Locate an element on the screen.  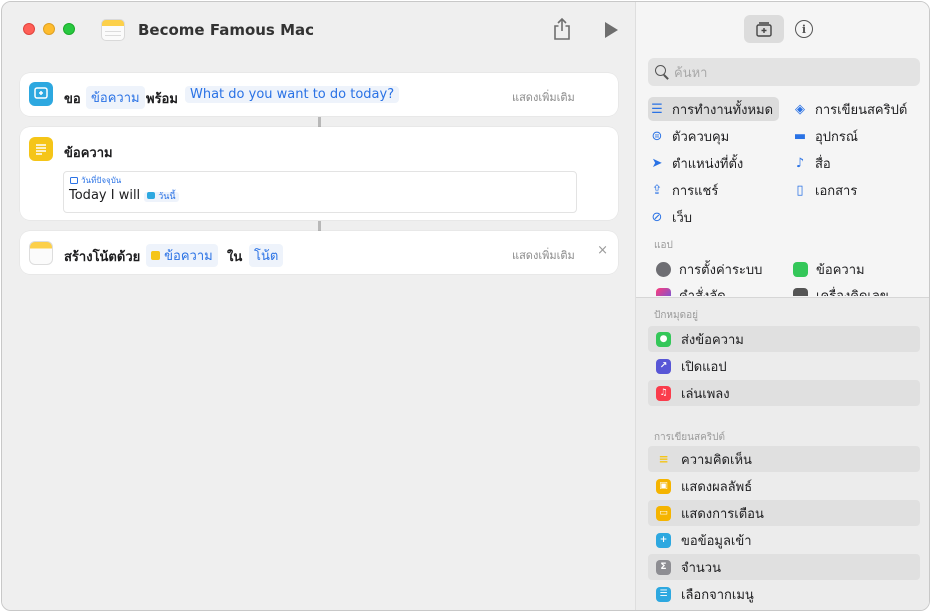
action-label: ส่งข้อความ is located at coordinates (712, 340).